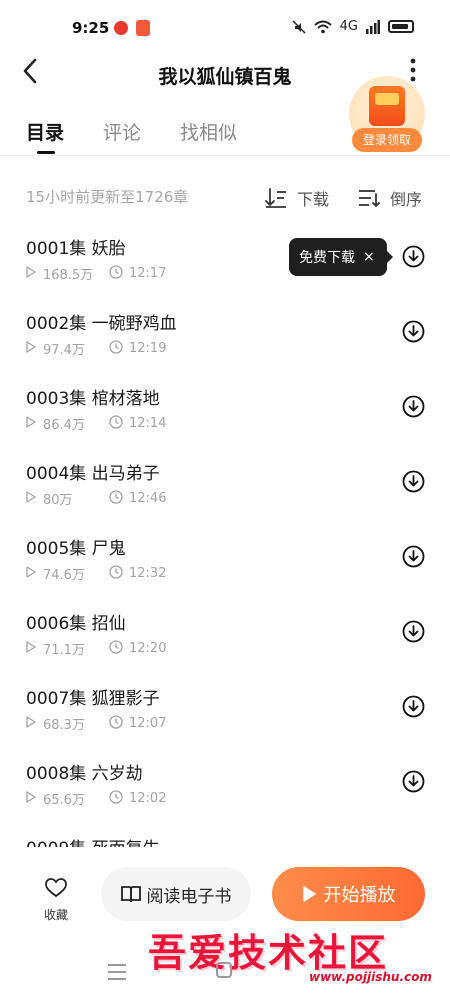  Describe the element at coordinates (148, 273) in the screenshot. I see `episode-duration: 12:17` at that location.